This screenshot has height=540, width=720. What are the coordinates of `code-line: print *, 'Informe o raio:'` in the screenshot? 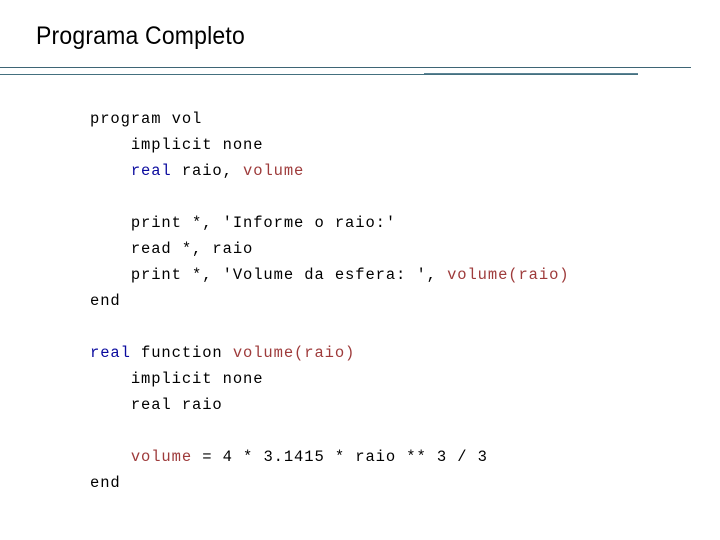 It's located at (390, 223).